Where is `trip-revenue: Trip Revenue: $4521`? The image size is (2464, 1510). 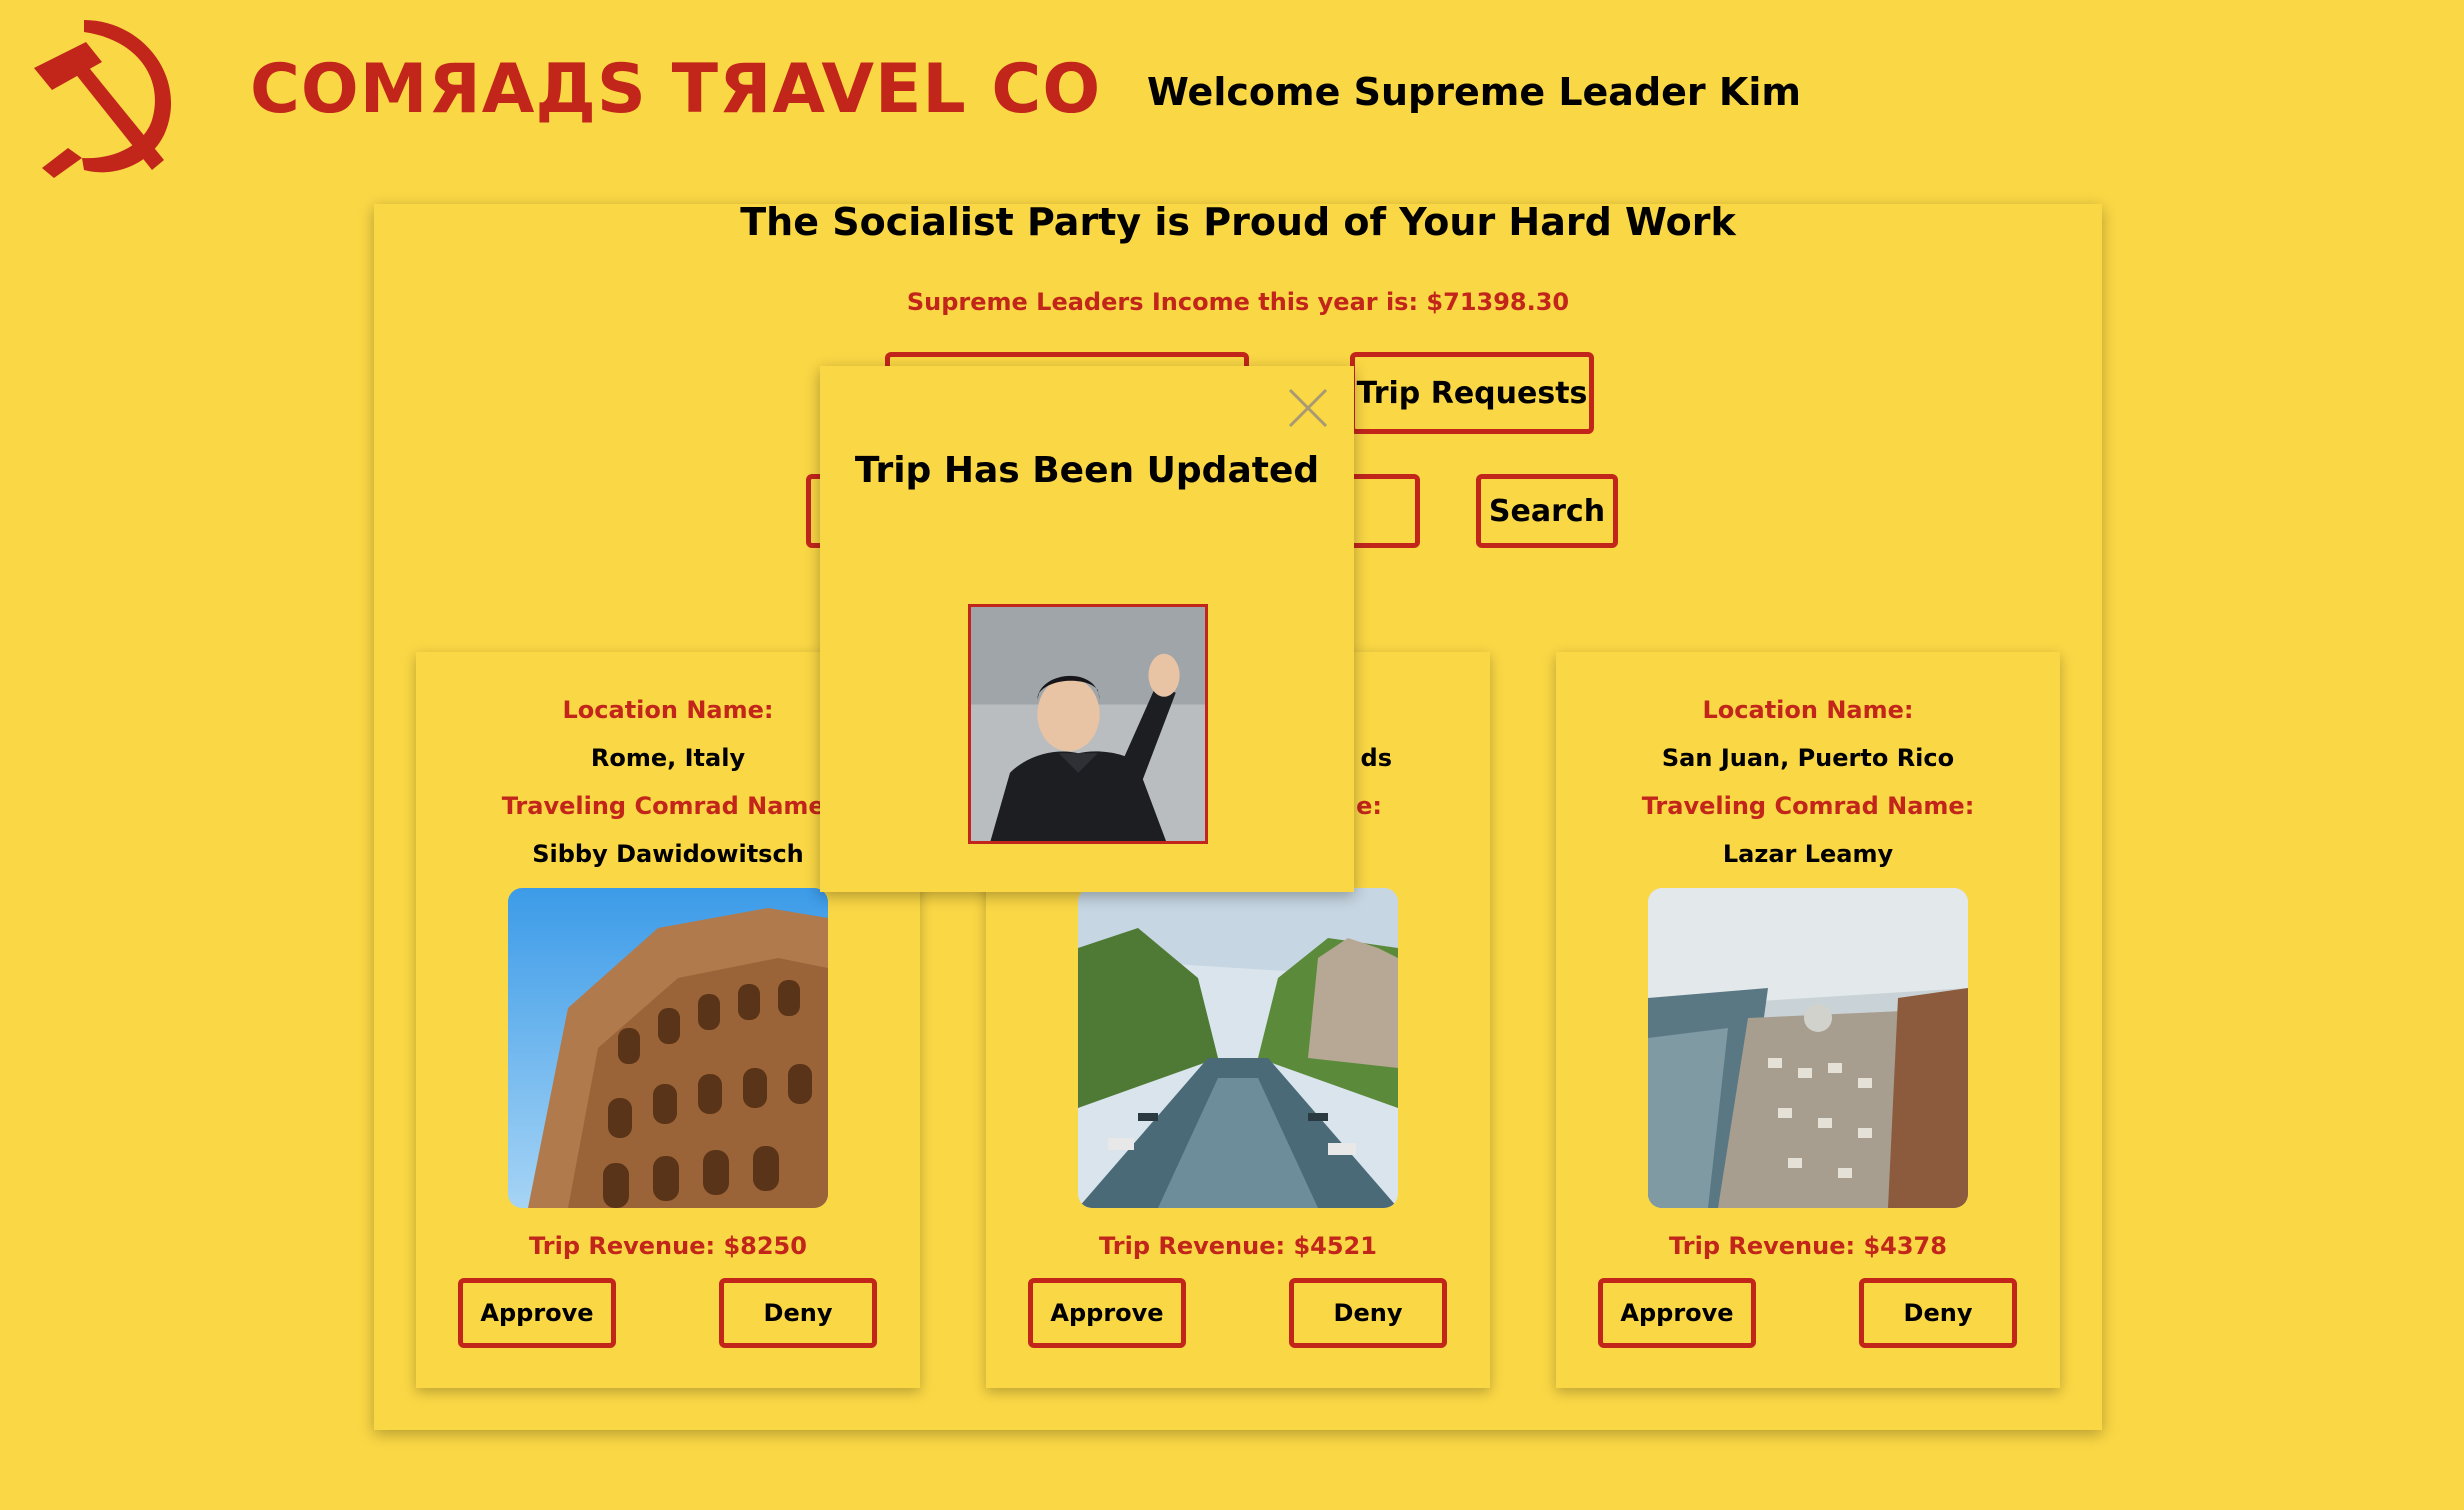
trip-revenue: Trip Revenue: $4521 is located at coordinates (1238, 1246).